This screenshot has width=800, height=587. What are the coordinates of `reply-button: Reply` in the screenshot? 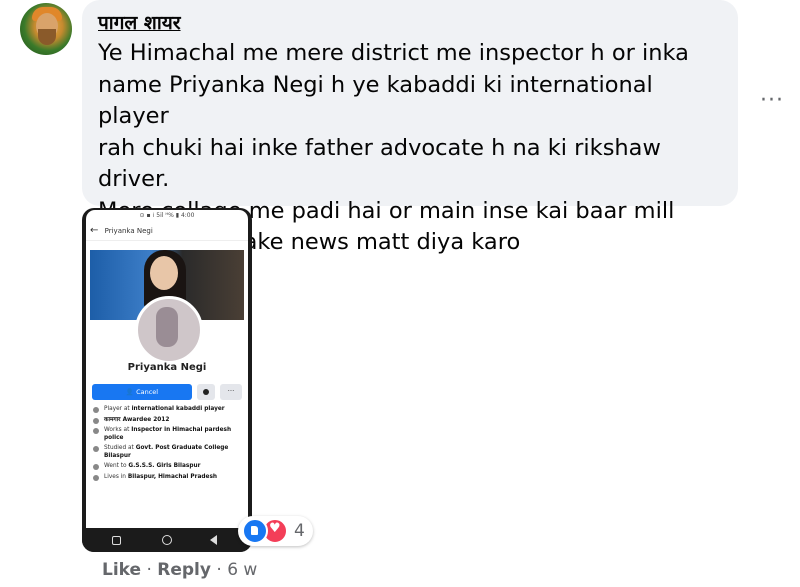 It's located at (184, 570).